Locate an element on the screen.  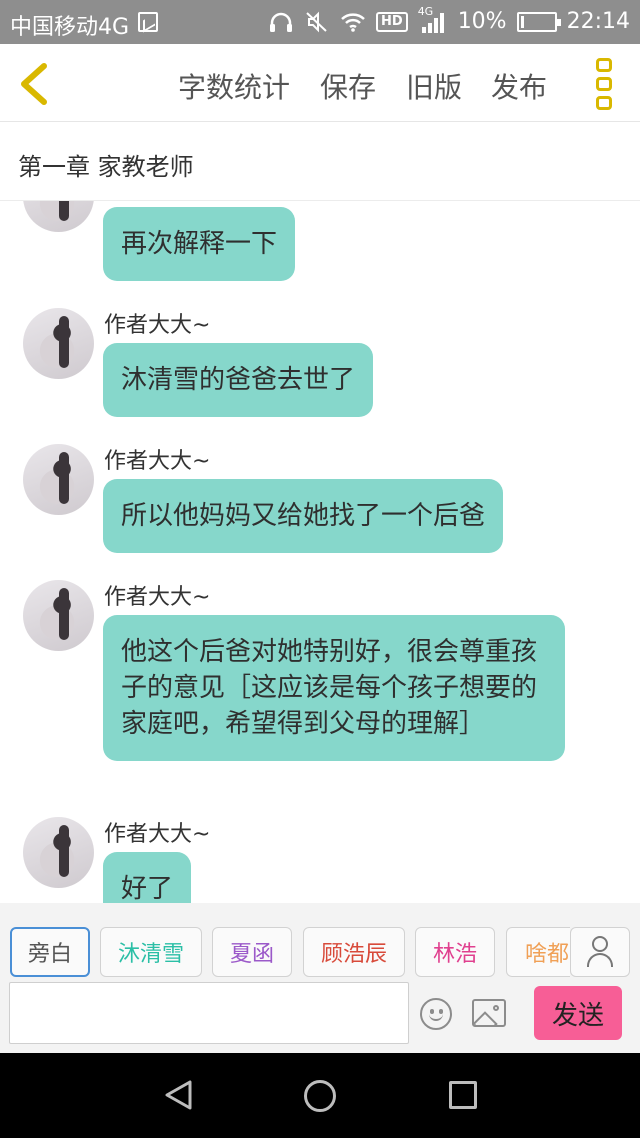
headphones-icon is located at coordinates (281, 22).